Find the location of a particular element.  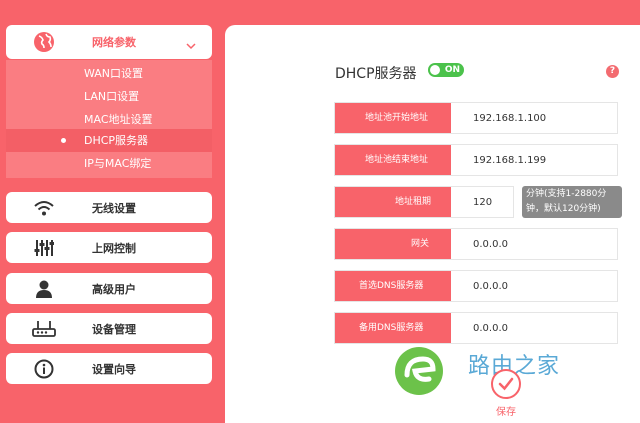

menu-wireless-label: 无线设置 is located at coordinates (114, 208).